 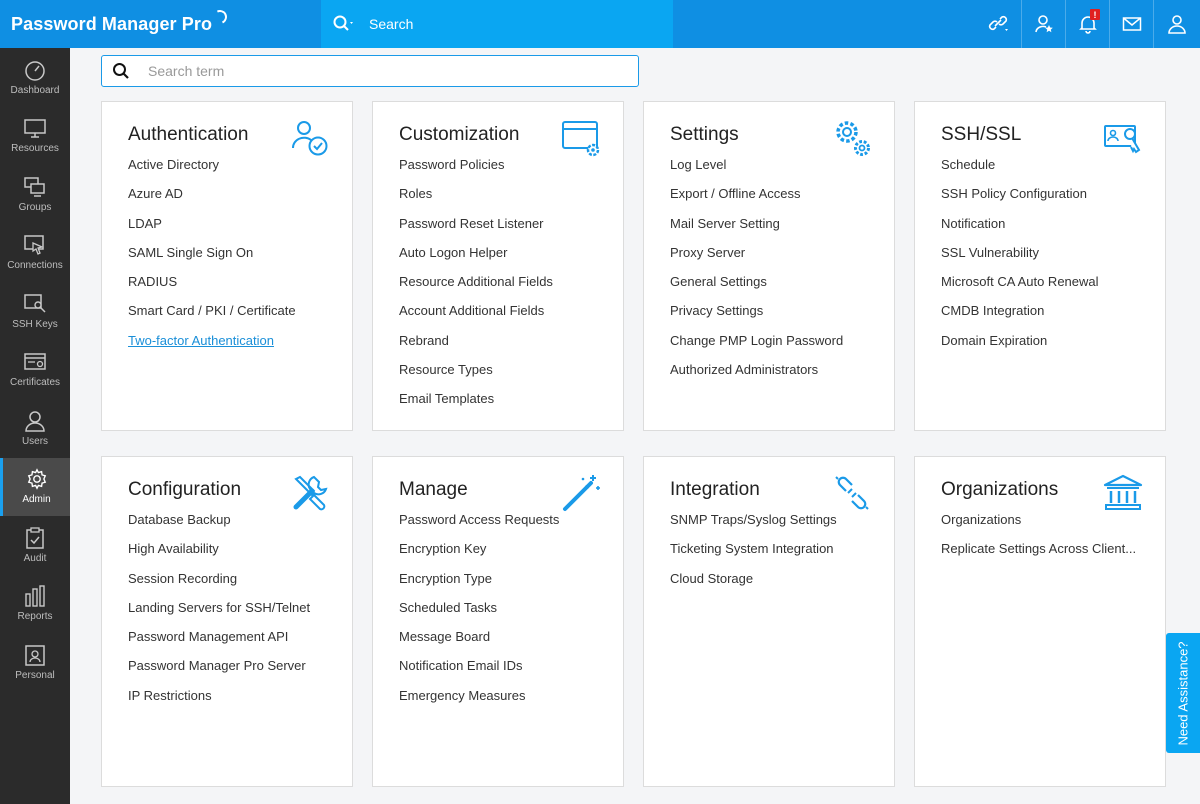 I want to click on sidebar-item-label: SSH Keys, so click(x=35, y=324).